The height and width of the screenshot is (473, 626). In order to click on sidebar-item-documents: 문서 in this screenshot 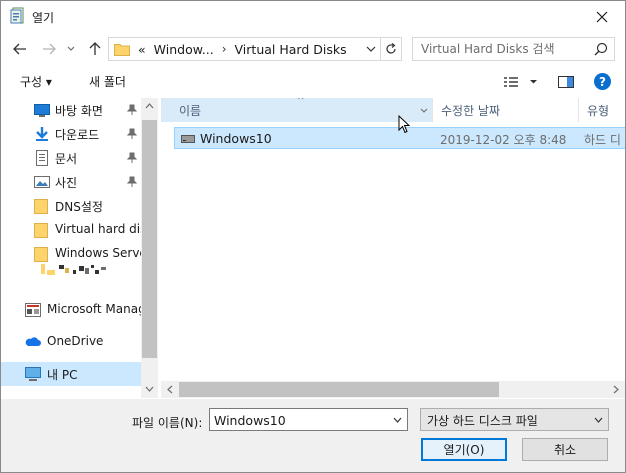, I will do `click(71, 158)`.